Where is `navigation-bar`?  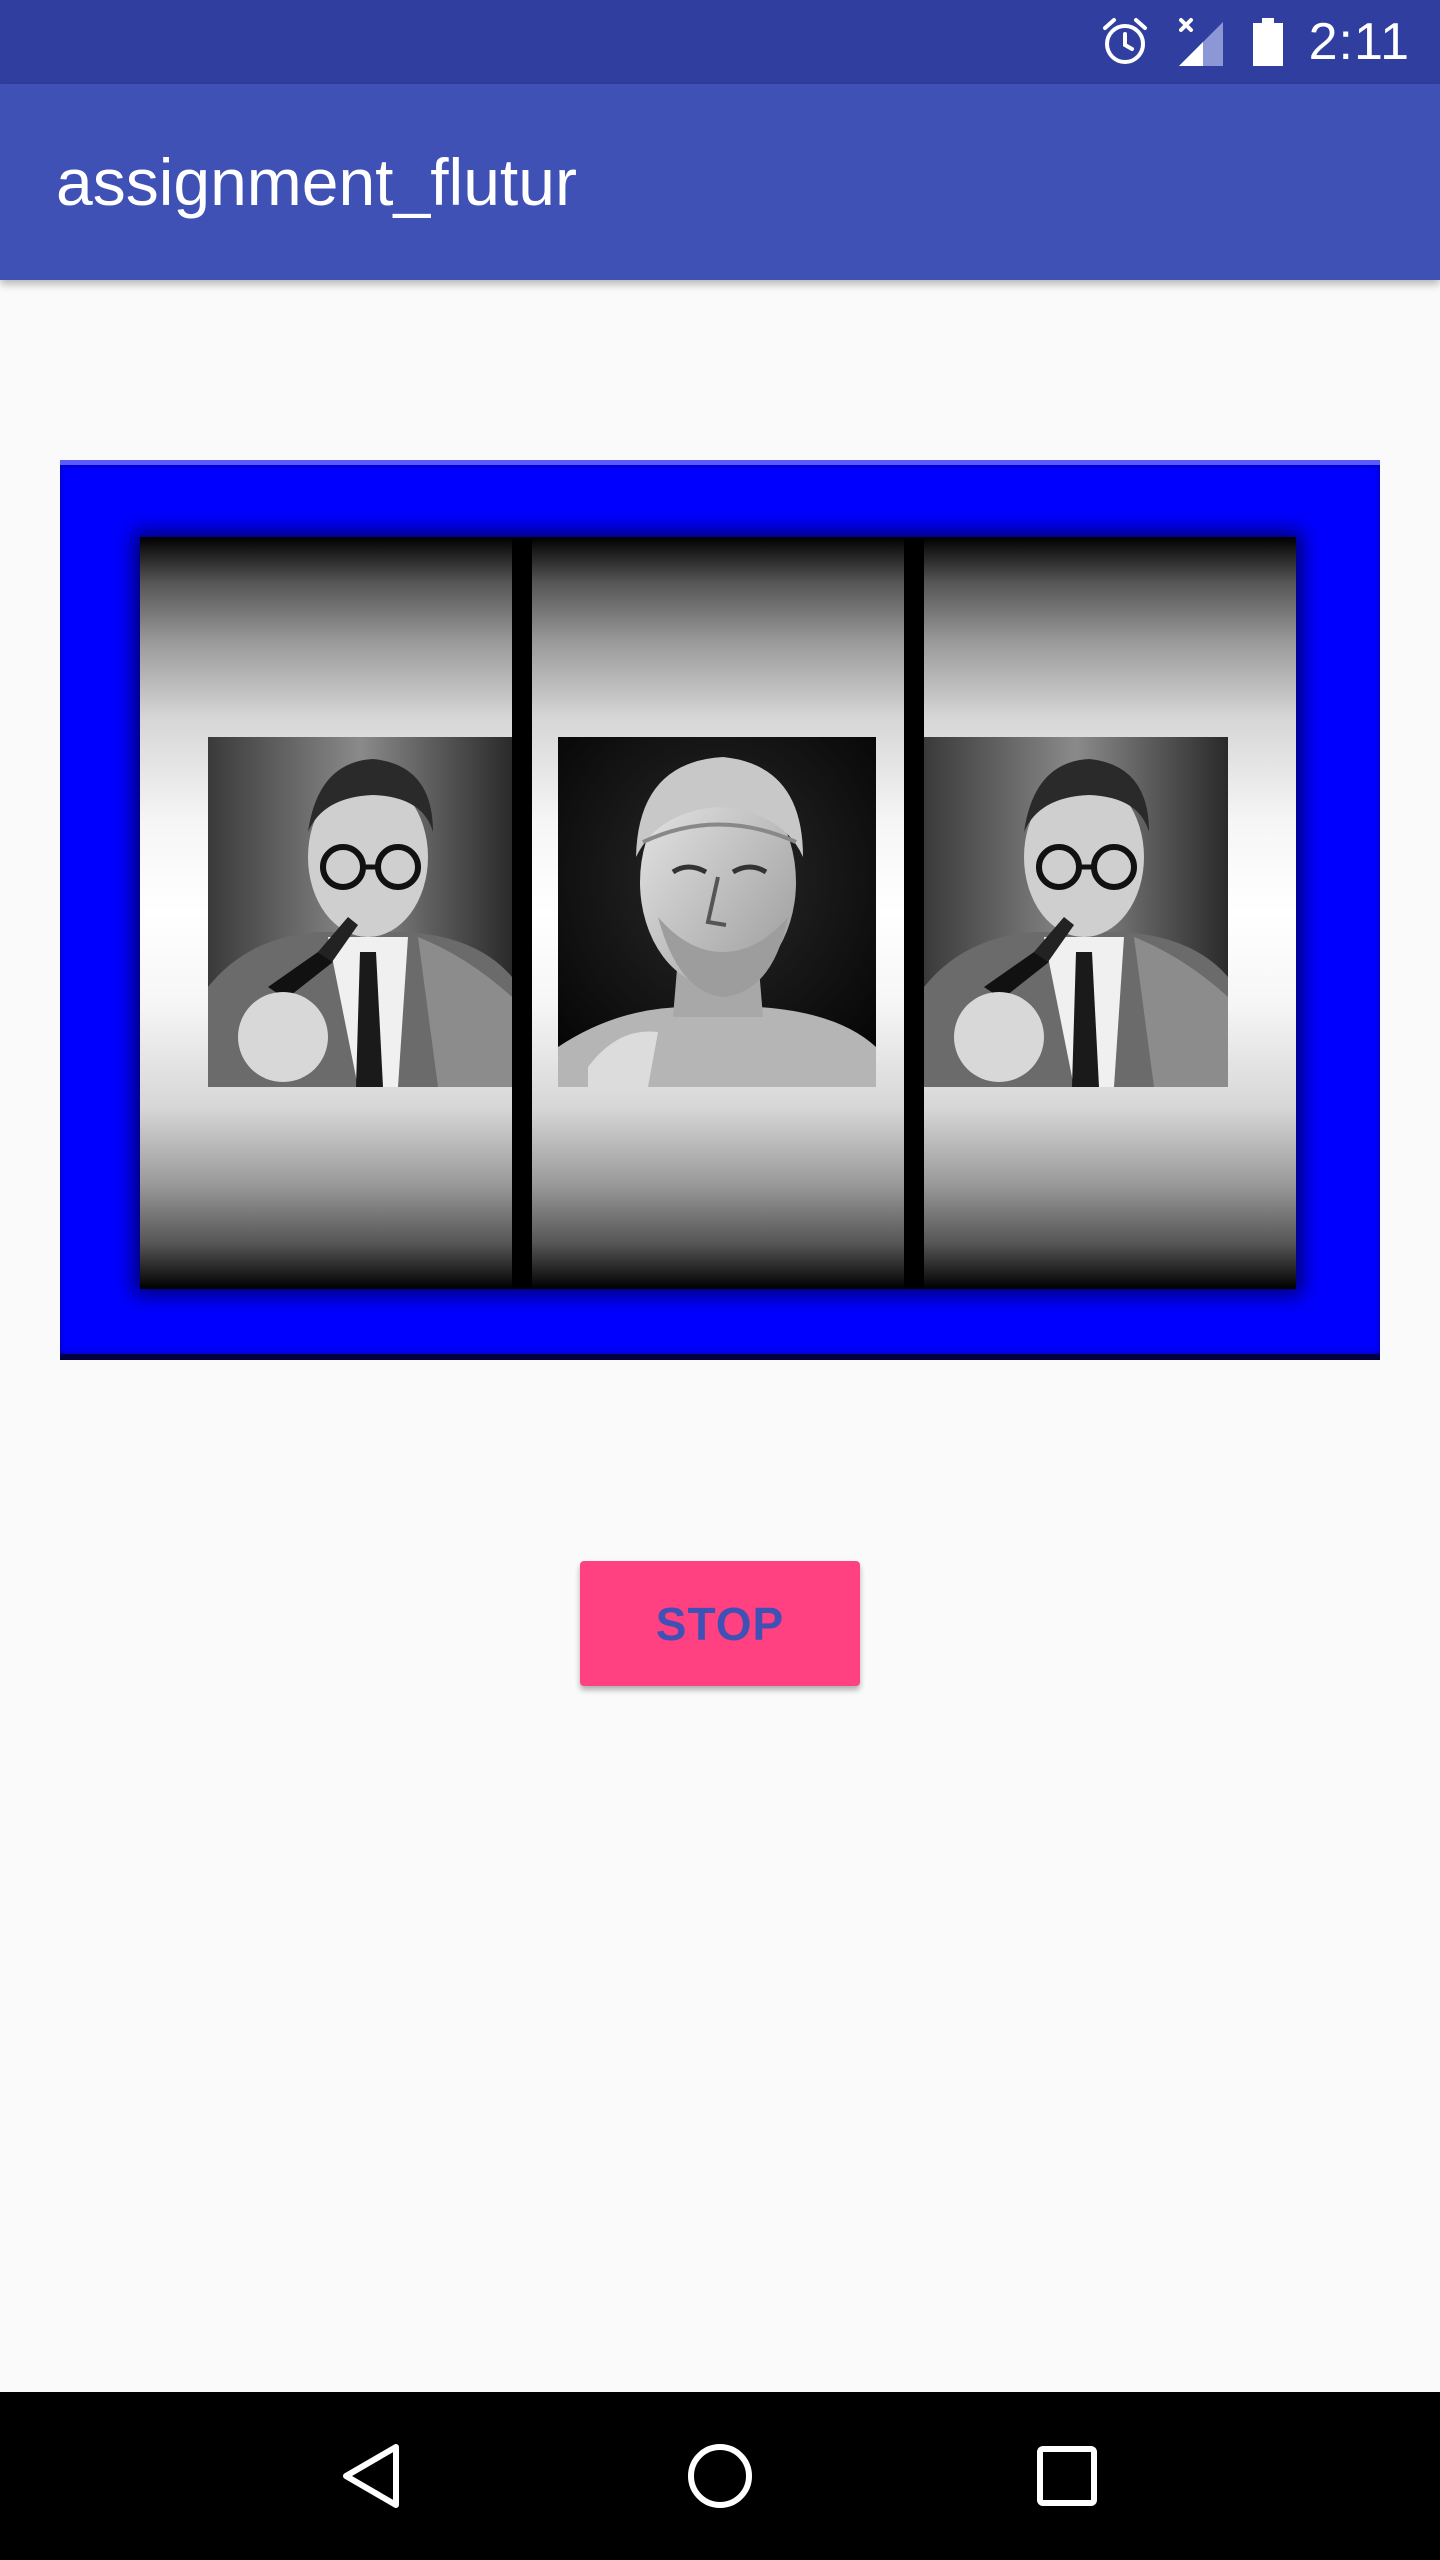
navigation-bar is located at coordinates (720, 2476).